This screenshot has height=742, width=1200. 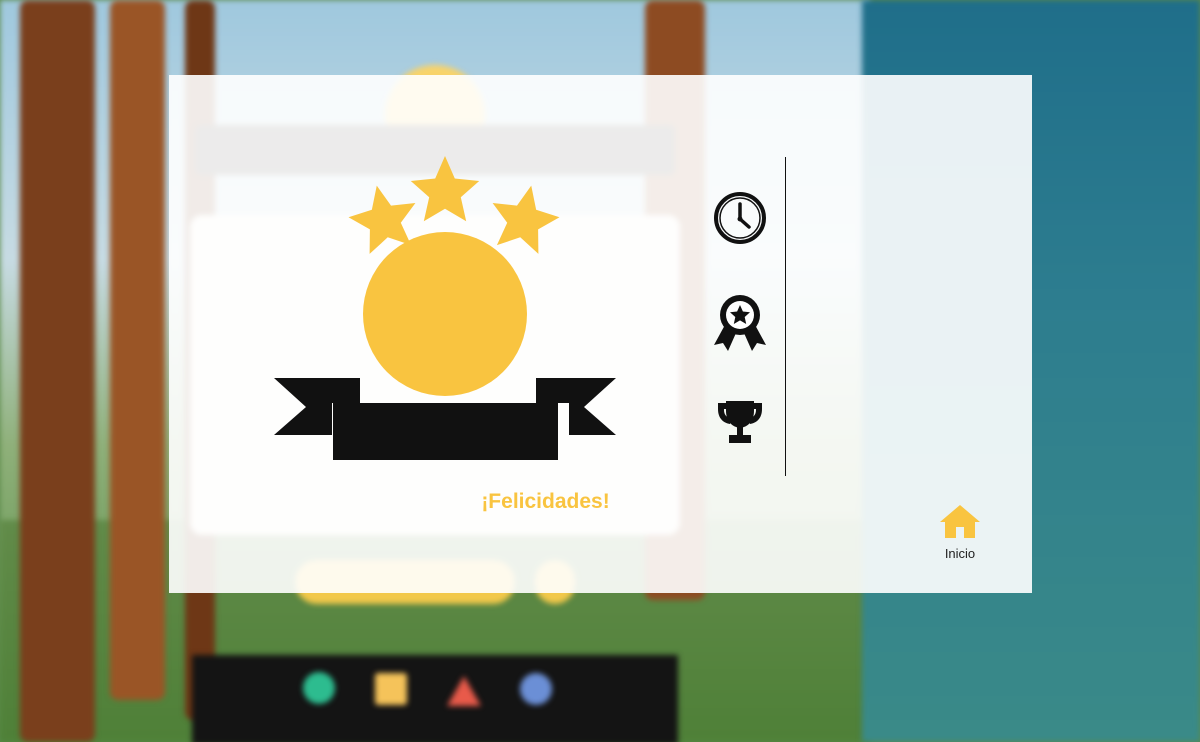 I want to click on ribbon-band, so click(x=445, y=431).